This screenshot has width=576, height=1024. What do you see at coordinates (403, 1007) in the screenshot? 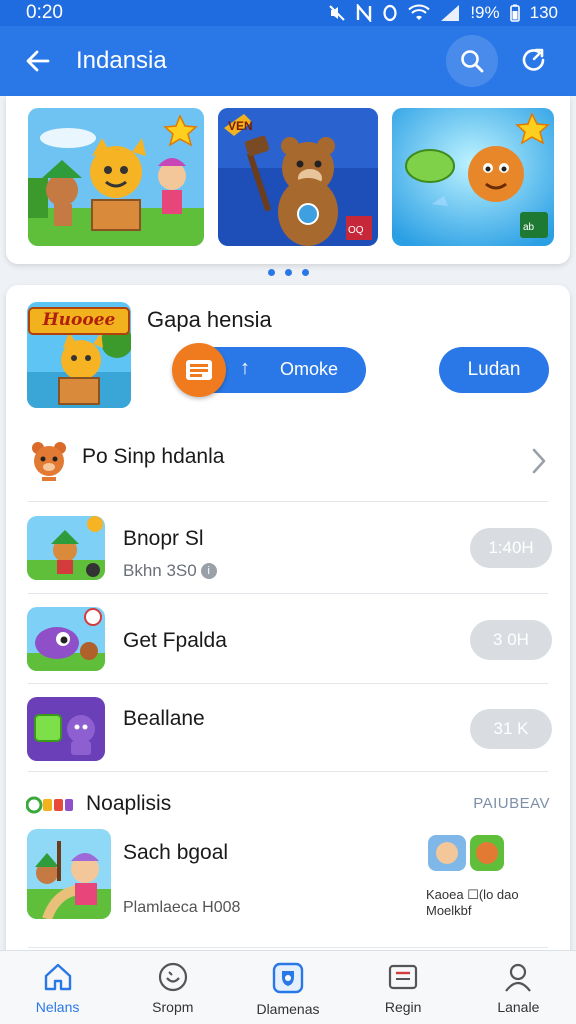
I see `nav-label: Regin` at bounding box center [403, 1007].